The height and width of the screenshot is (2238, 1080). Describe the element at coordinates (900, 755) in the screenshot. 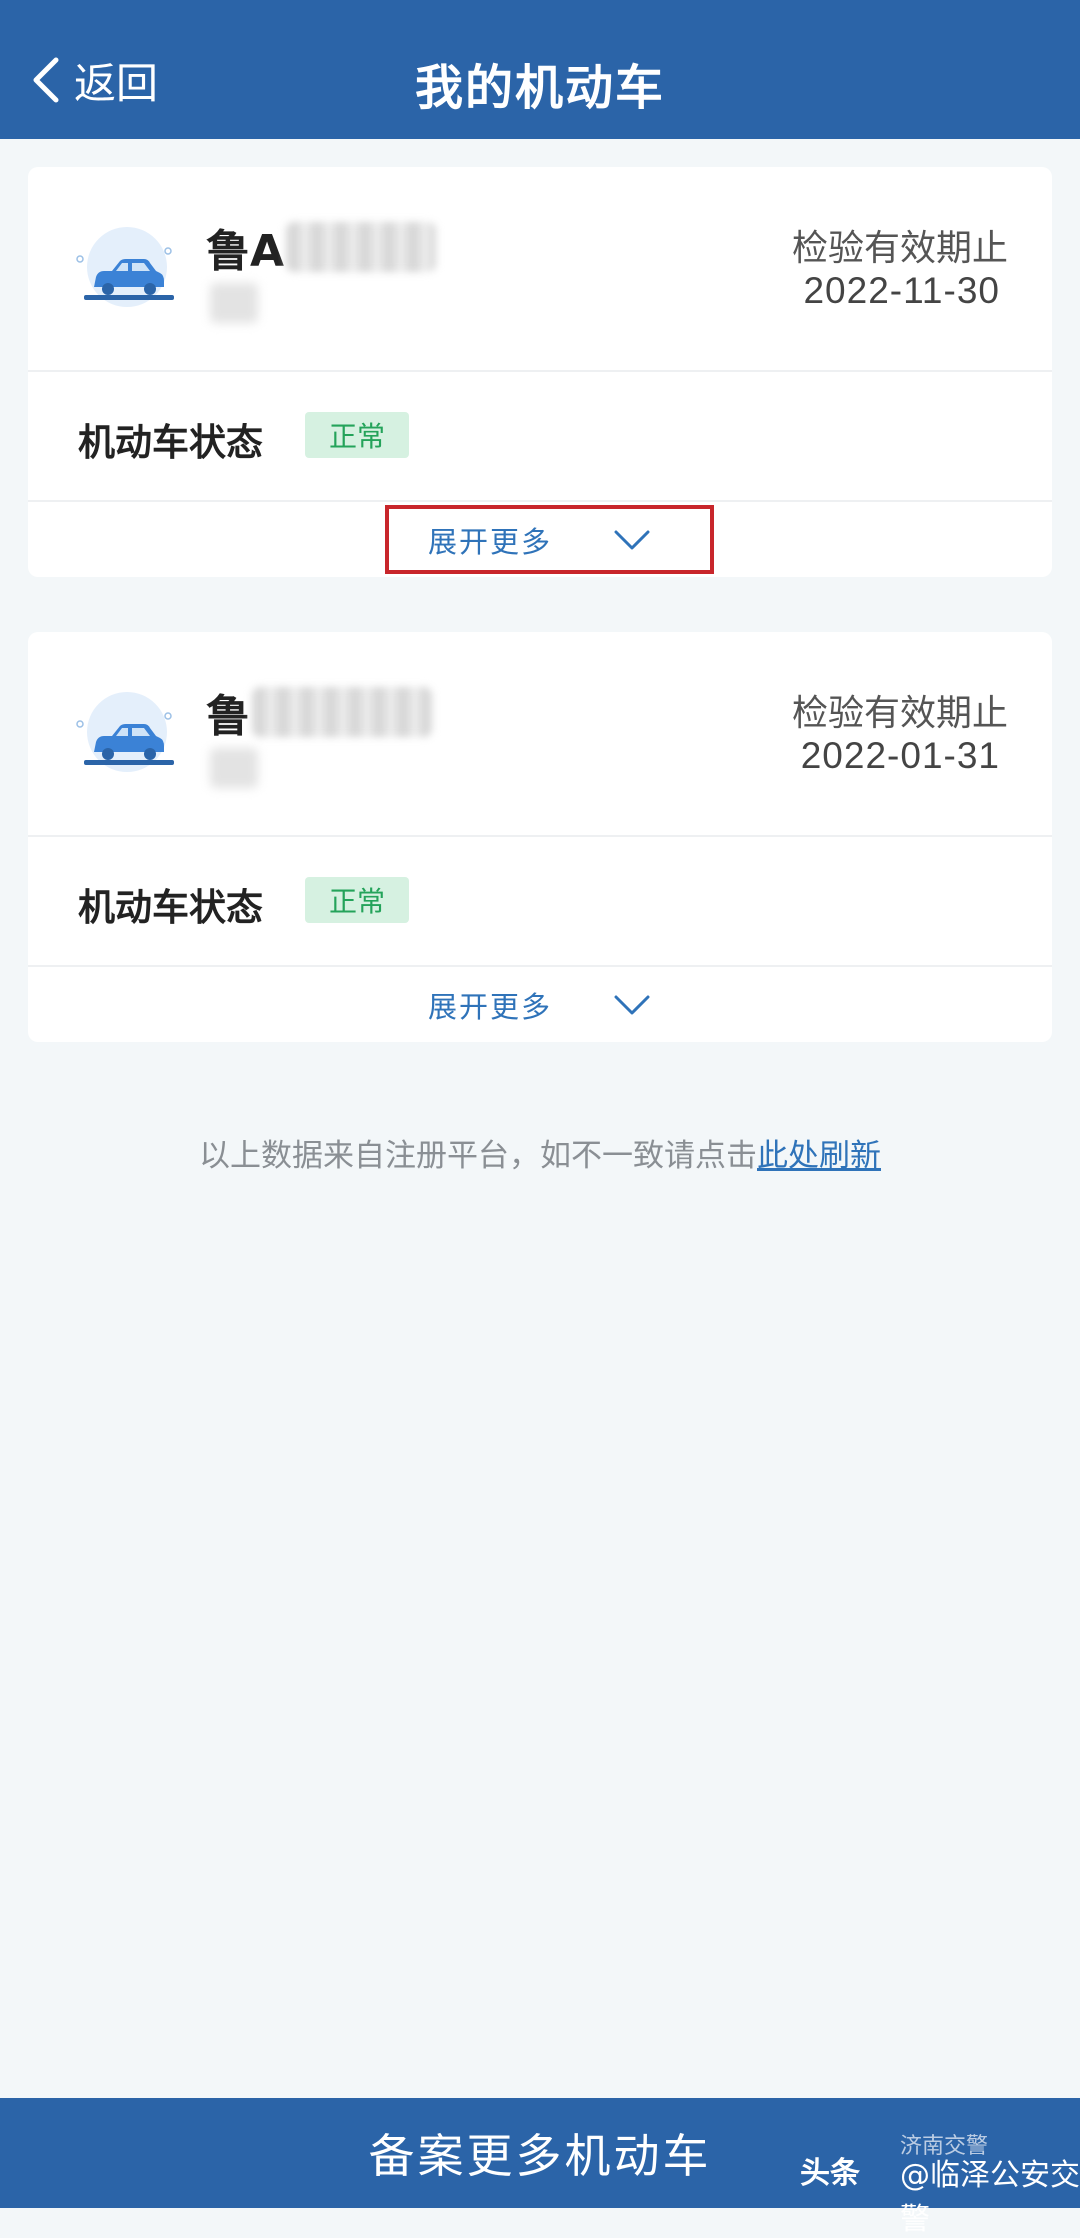

I see `inspection-date: 2022-01-31` at that location.